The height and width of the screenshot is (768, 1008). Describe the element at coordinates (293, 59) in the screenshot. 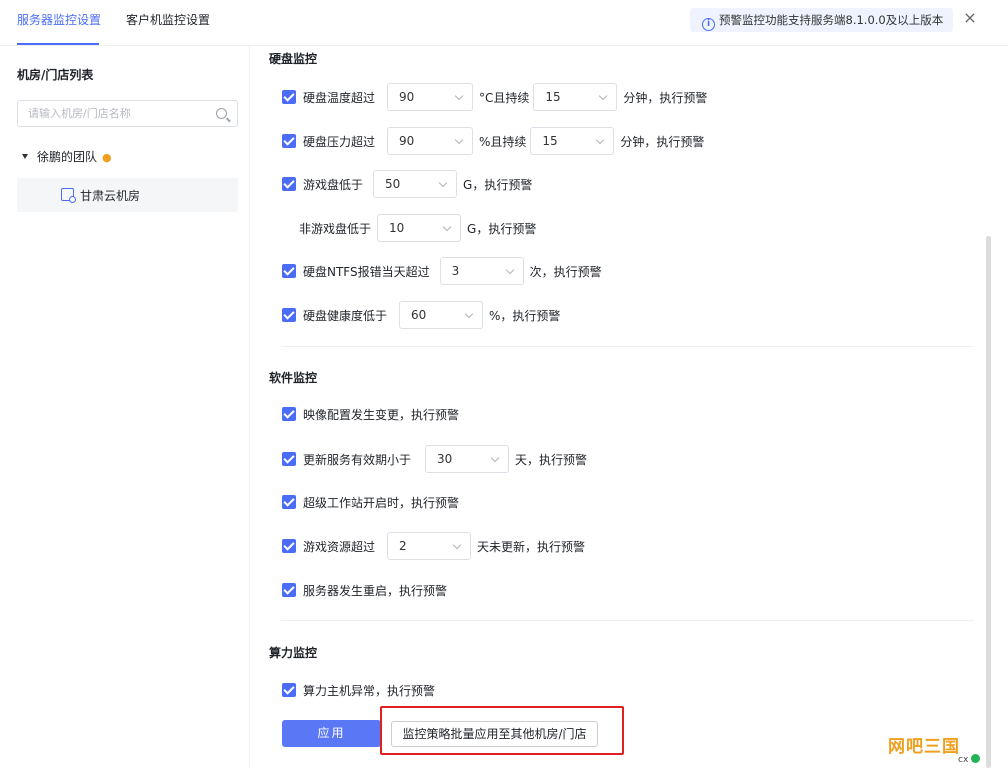

I see `section-title-disk: 硬盘监控` at that location.